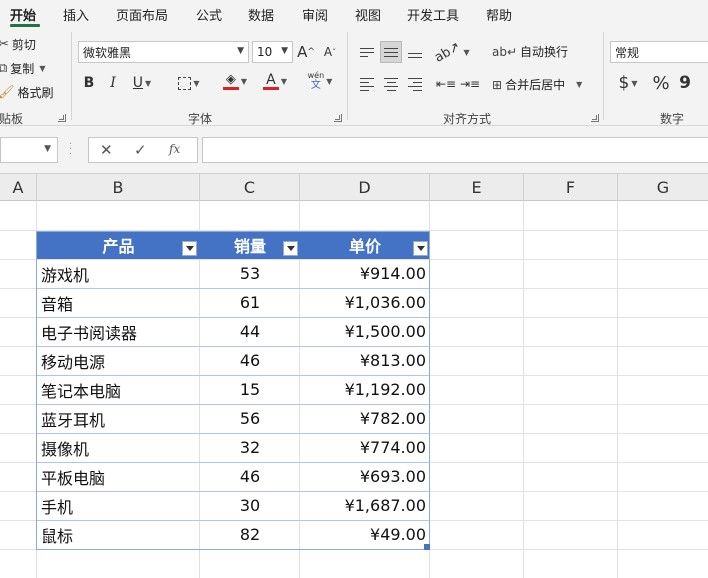 Image resolution: width=708 pixels, height=578 pixels. What do you see at coordinates (250, 273) in the screenshot?
I see `cell-sales: 53` at bounding box center [250, 273].